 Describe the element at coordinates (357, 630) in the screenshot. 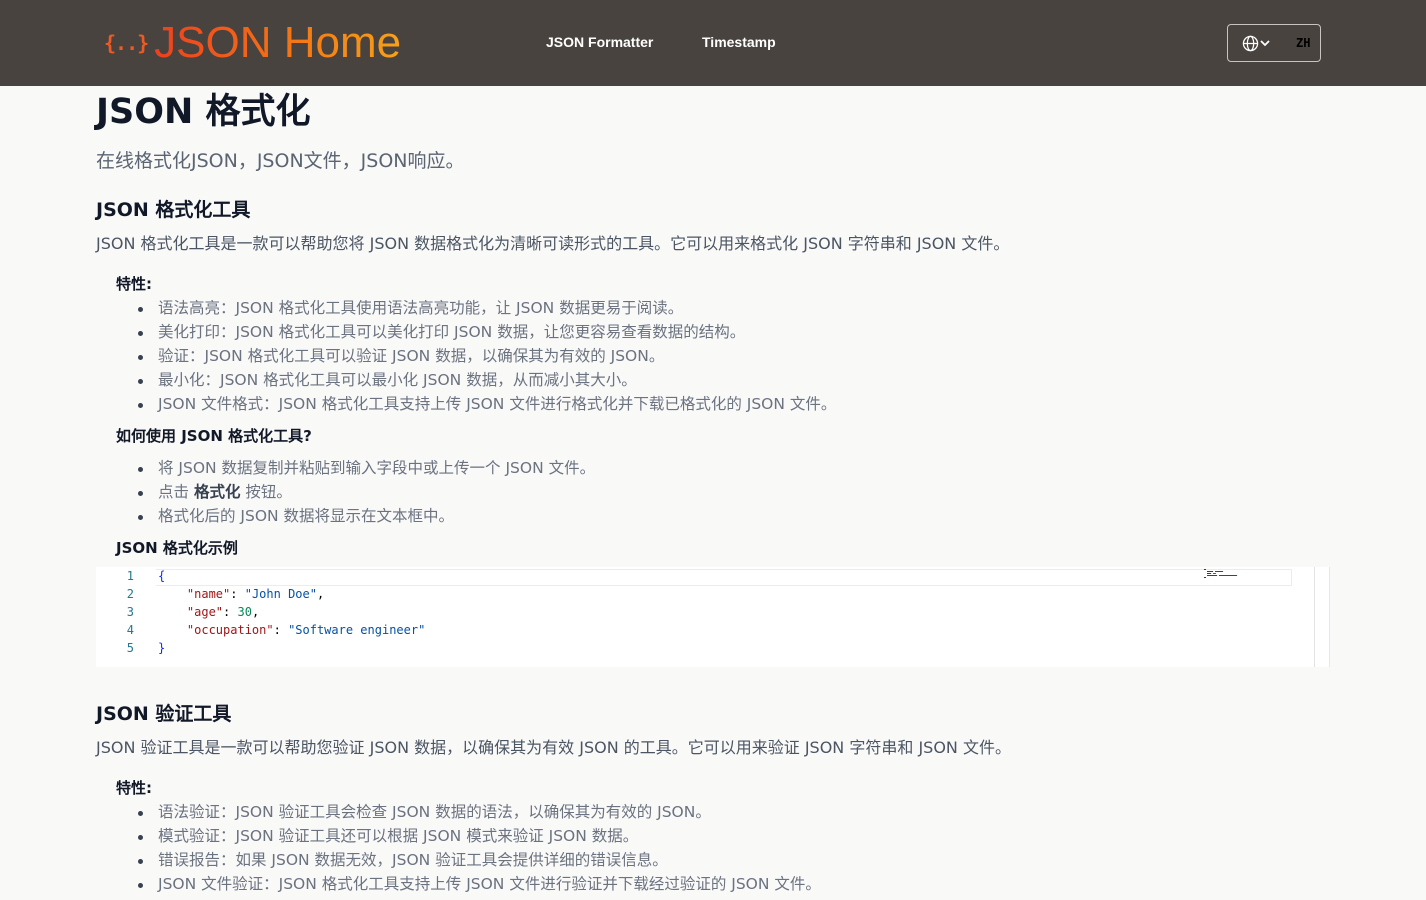

I see `json-string: "Software engineer"` at that location.